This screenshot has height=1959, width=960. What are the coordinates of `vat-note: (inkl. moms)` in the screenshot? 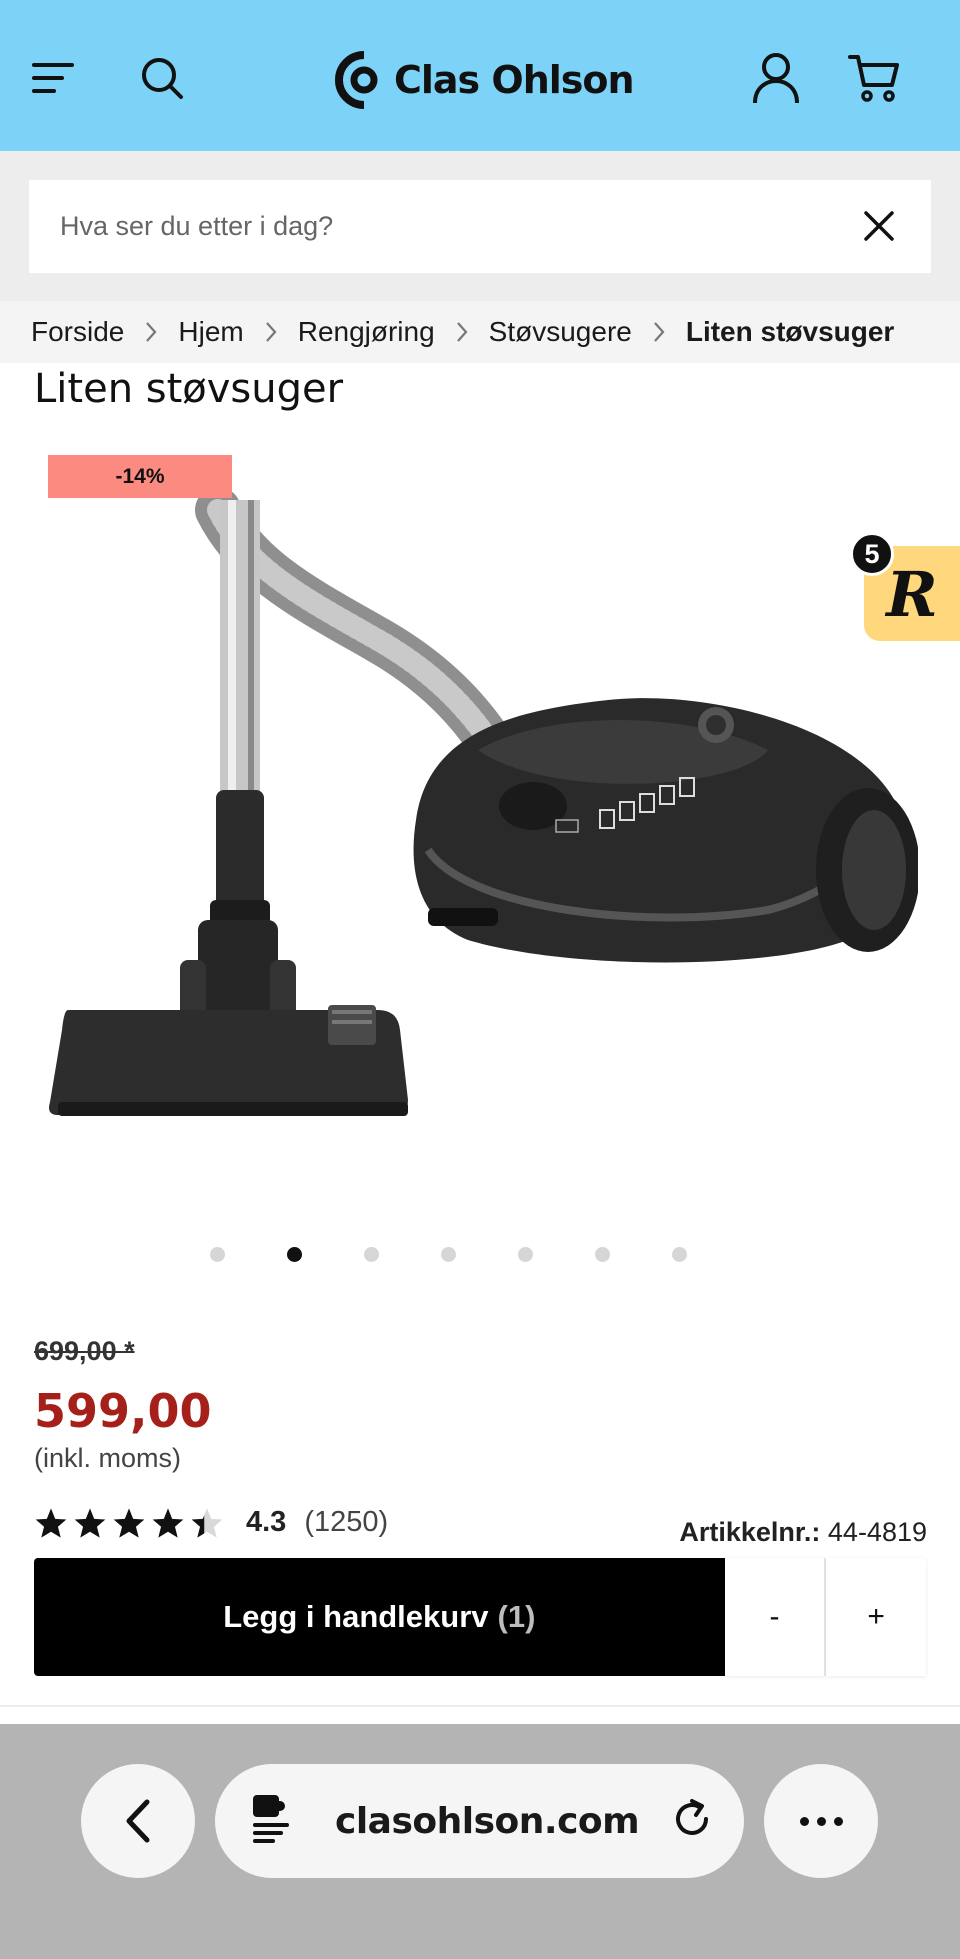 It's located at (107, 1458).